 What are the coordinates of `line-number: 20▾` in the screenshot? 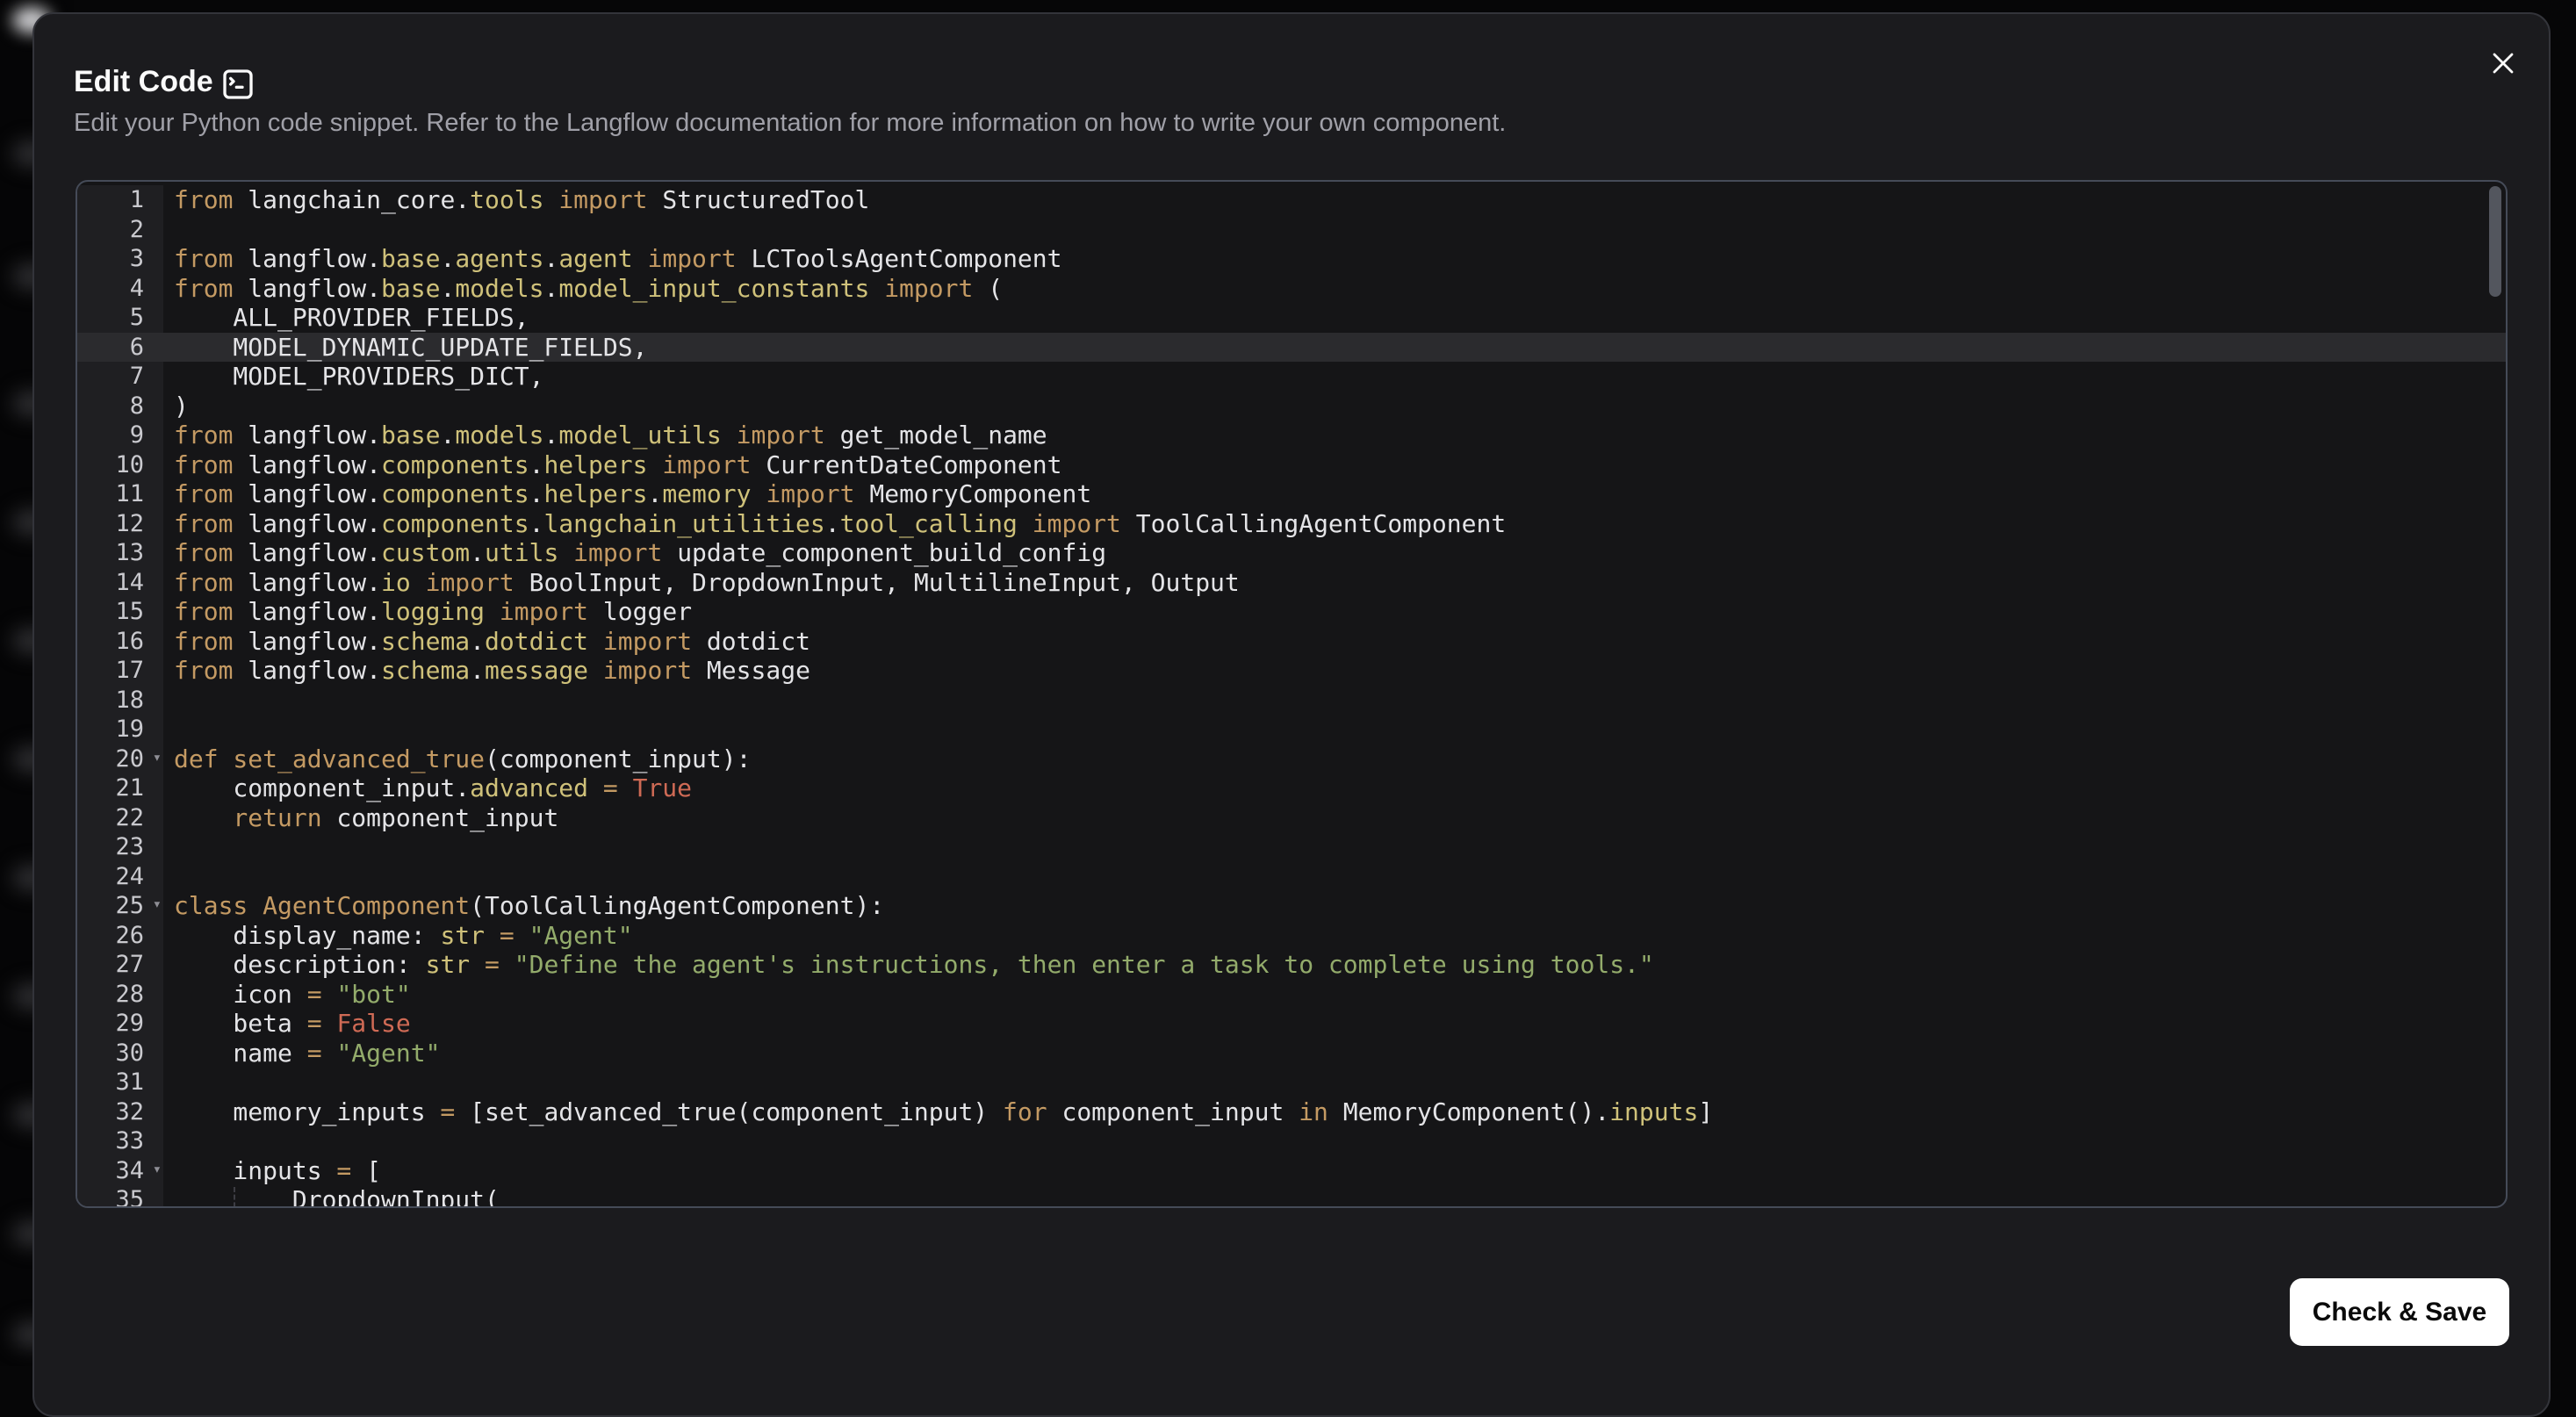 It's located at (120, 759).